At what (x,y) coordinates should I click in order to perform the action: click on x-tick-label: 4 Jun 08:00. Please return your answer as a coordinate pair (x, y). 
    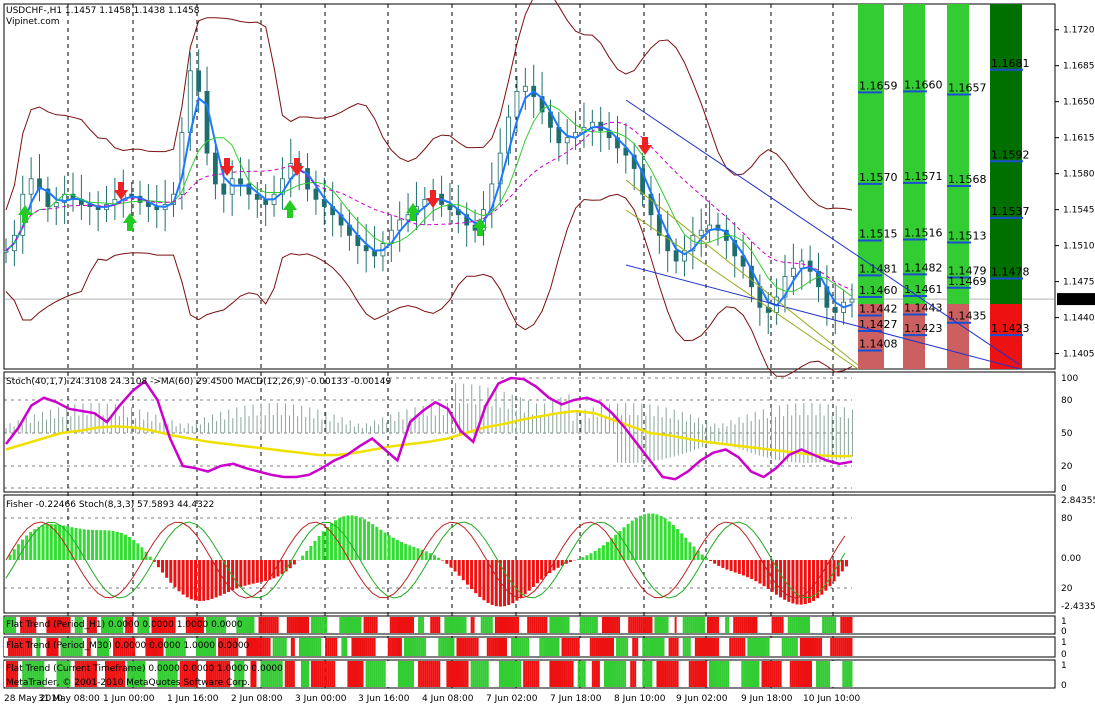
    Looking at the image, I should click on (448, 699).